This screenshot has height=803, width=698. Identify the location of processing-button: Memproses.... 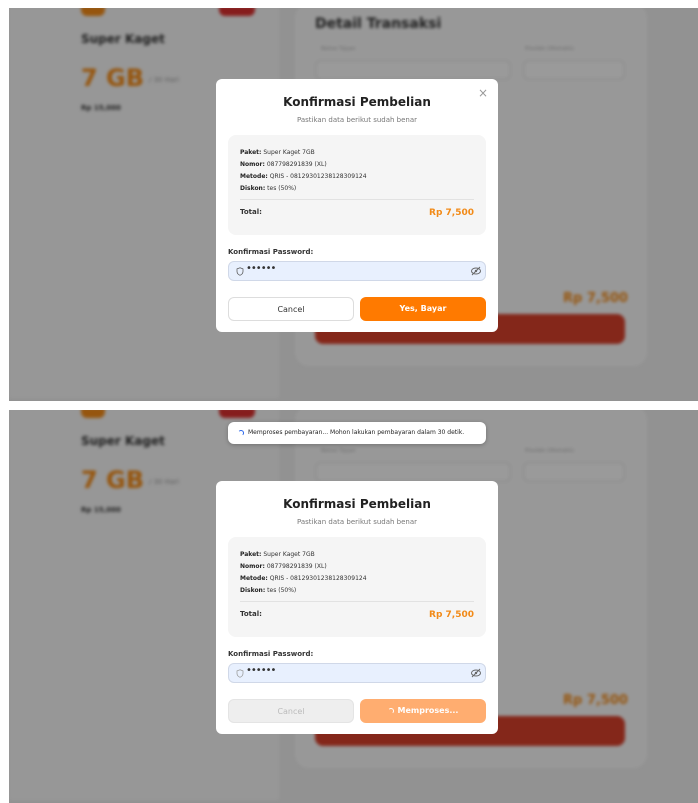
(423, 711).